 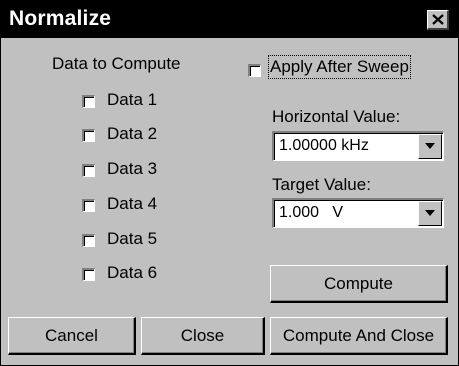 I want to click on apply-after-sweep-label: Apply After Sweep, so click(x=339, y=67).